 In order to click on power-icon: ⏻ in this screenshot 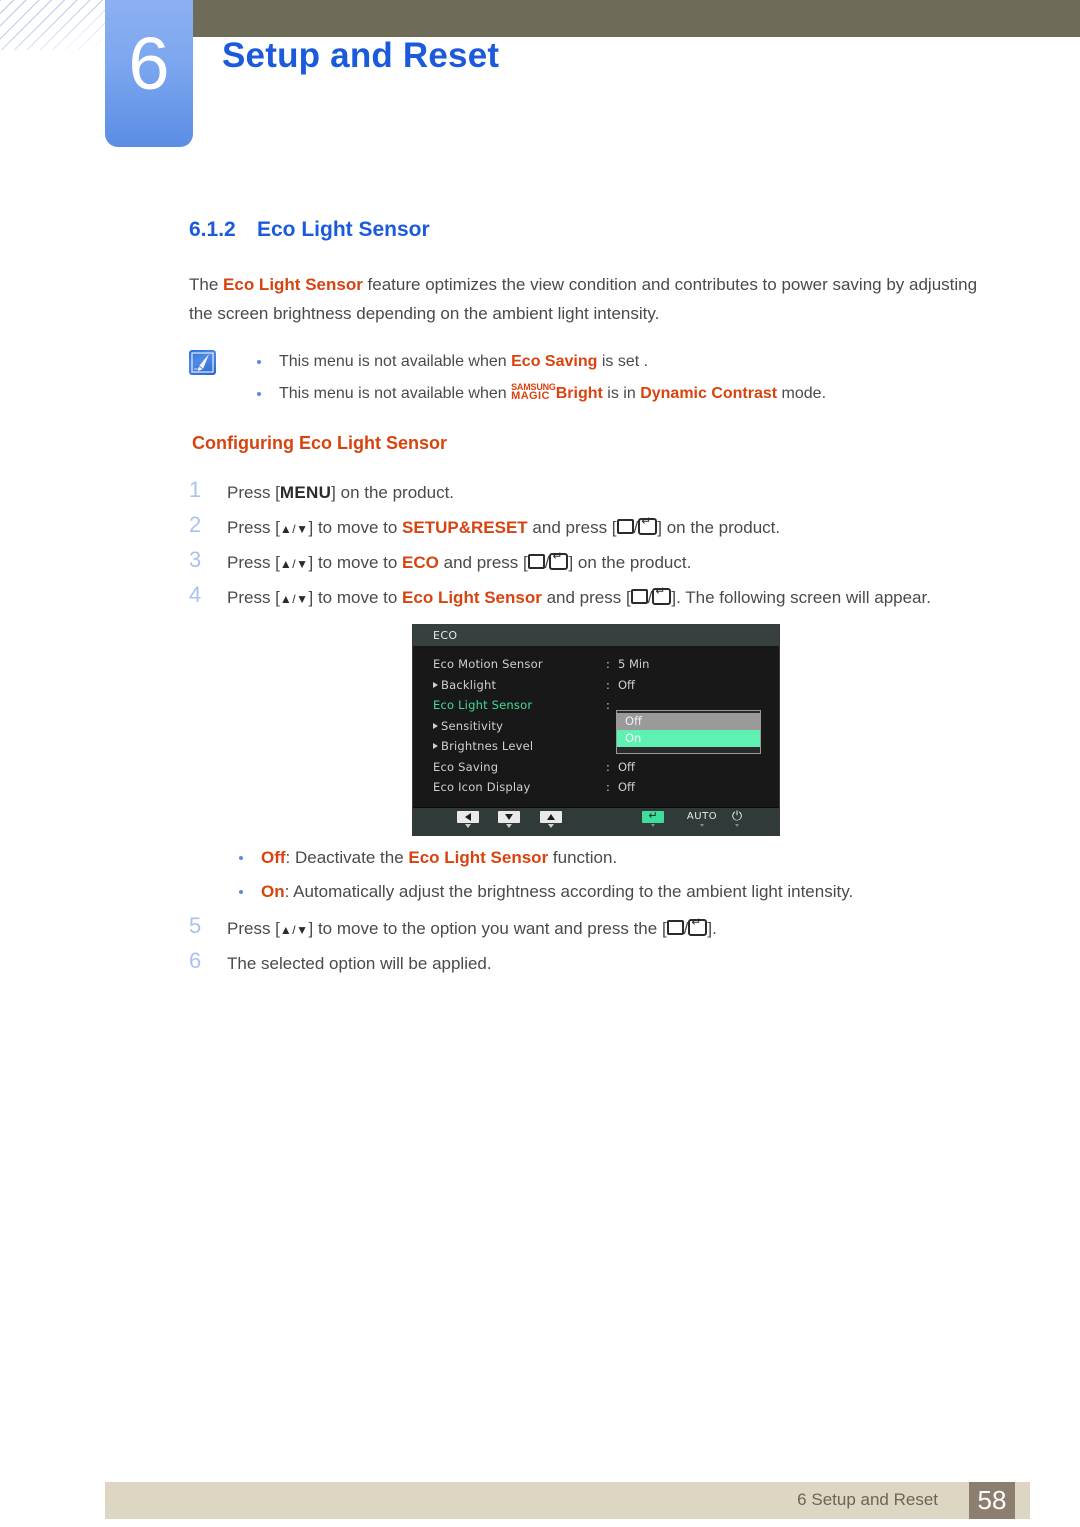, I will do `click(737, 816)`.